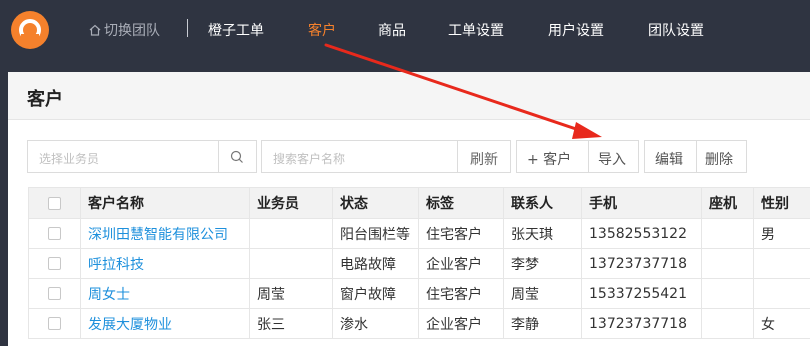 This screenshot has width=810, height=346. I want to click on switch-team-link: 切换团队, so click(124, 30).